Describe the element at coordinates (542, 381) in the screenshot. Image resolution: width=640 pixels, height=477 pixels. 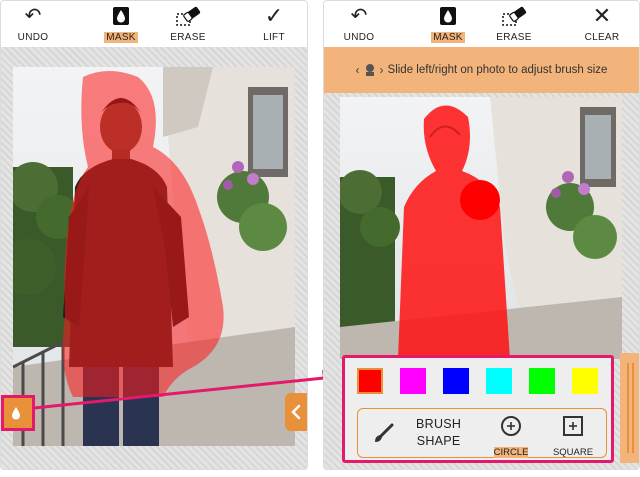
I see `color-swatch-green` at that location.